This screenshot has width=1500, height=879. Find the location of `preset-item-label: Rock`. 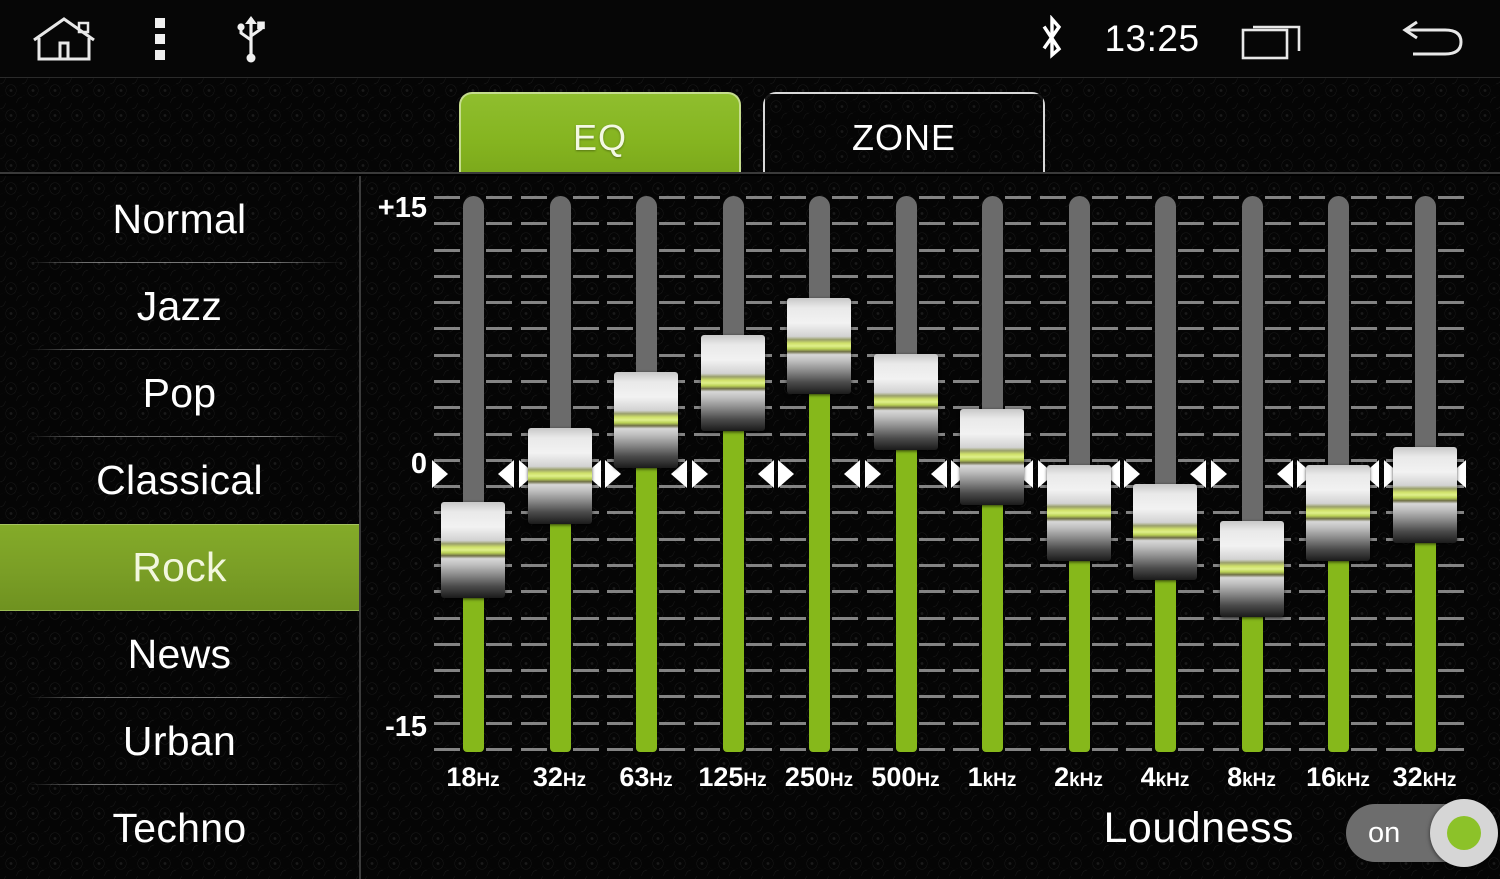

preset-item-label: Rock is located at coordinates (179, 567).